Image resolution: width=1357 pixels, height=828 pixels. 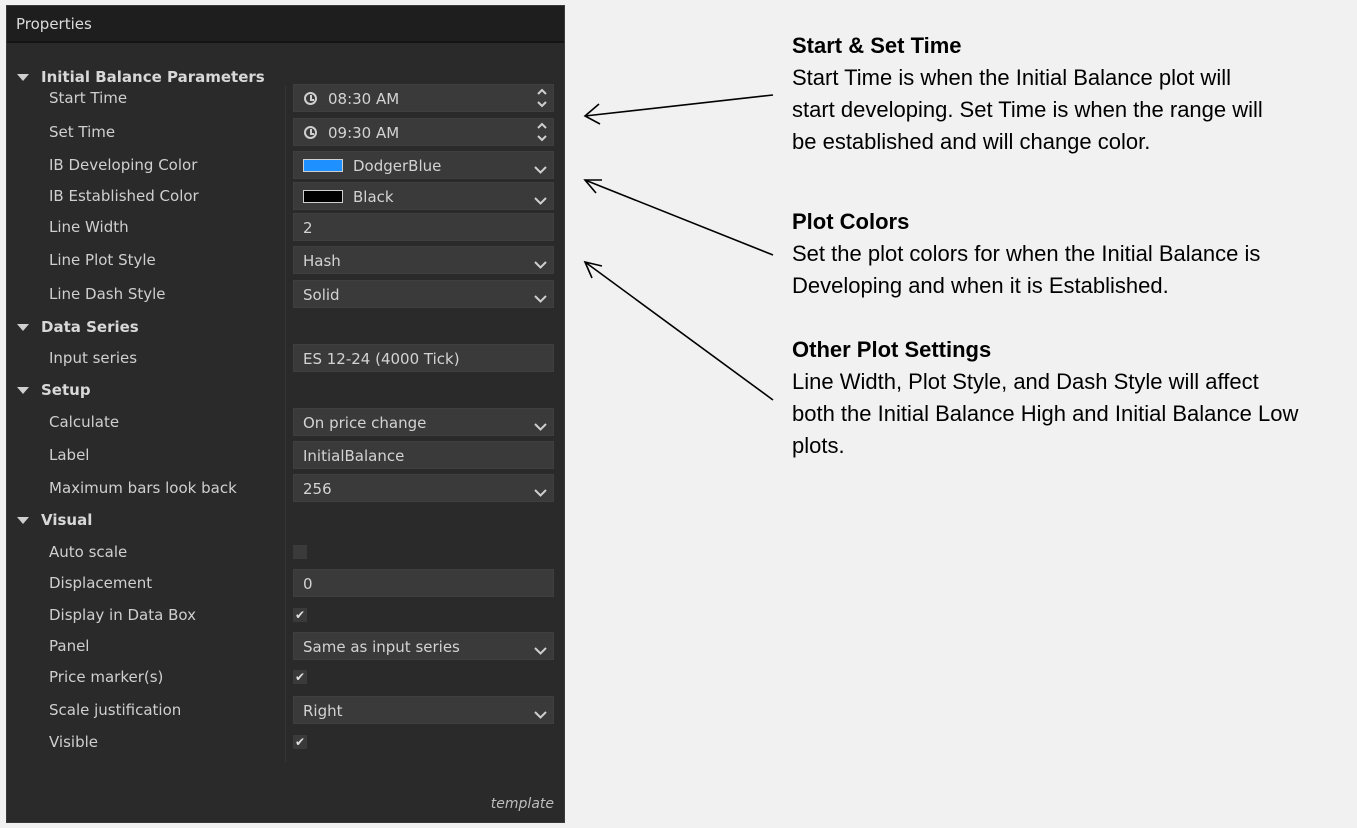 I want to click on arrow-start-set-time, so click(x=679, y=105).